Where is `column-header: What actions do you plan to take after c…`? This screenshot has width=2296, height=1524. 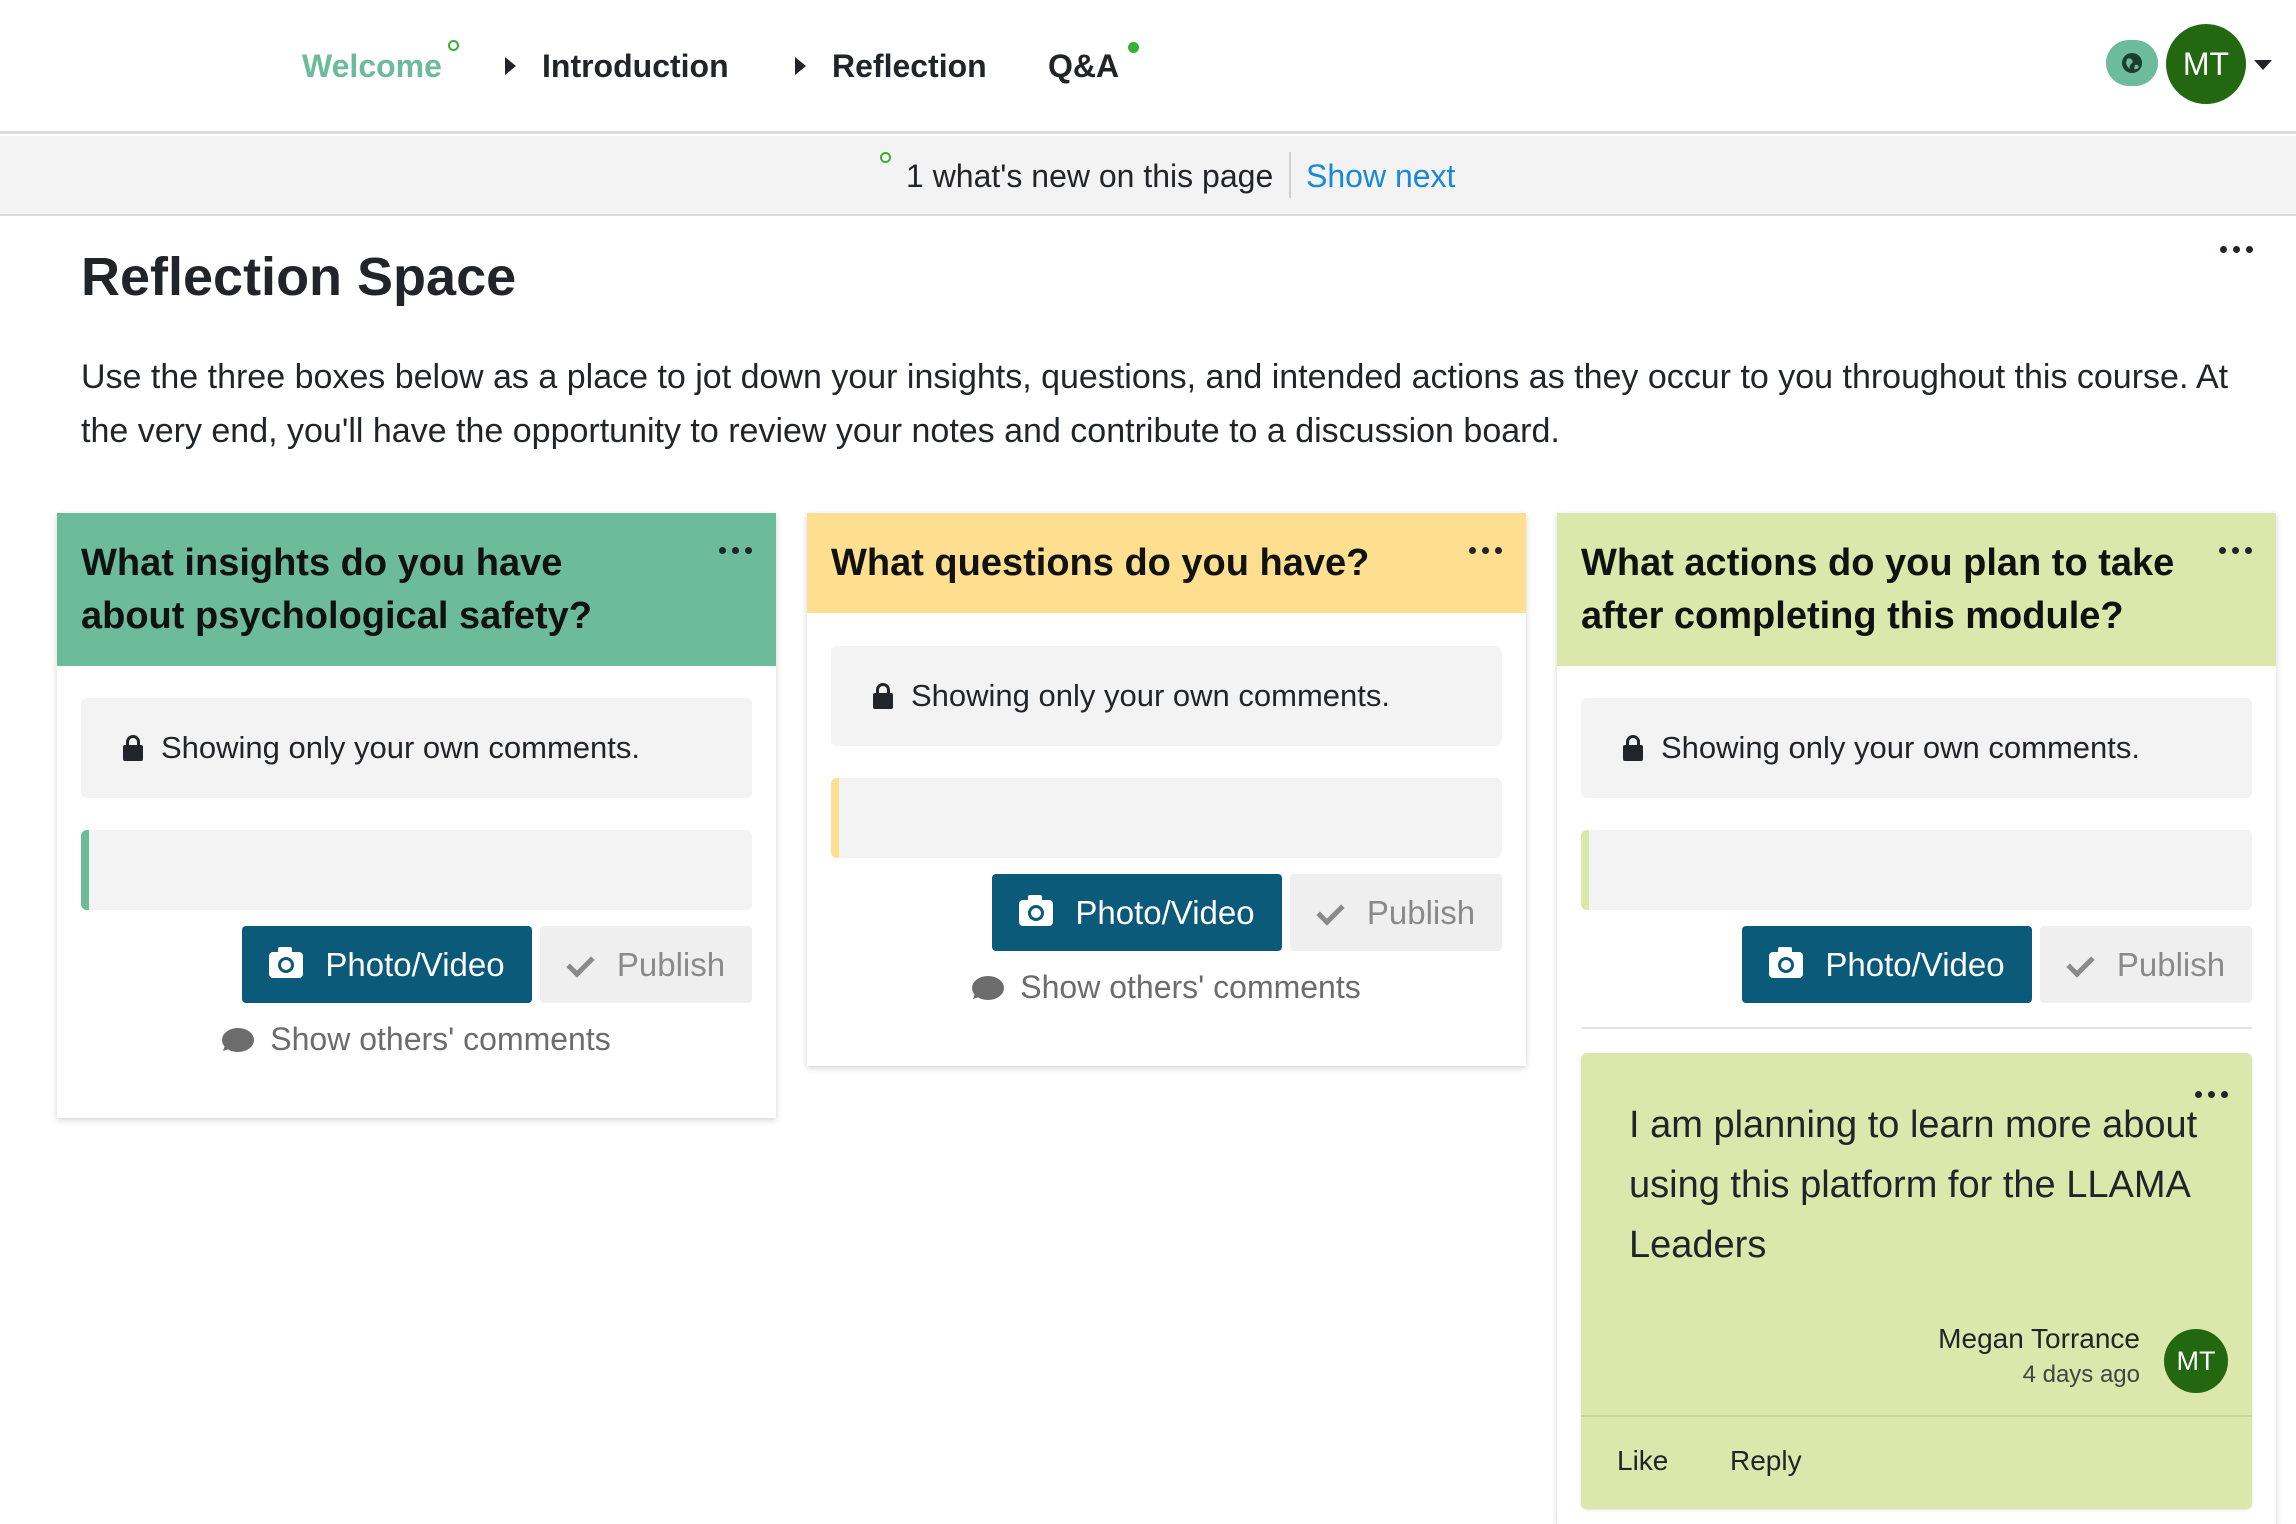
column-header: What actions do you plan to take after c… is located at coordinates (1916, 589).